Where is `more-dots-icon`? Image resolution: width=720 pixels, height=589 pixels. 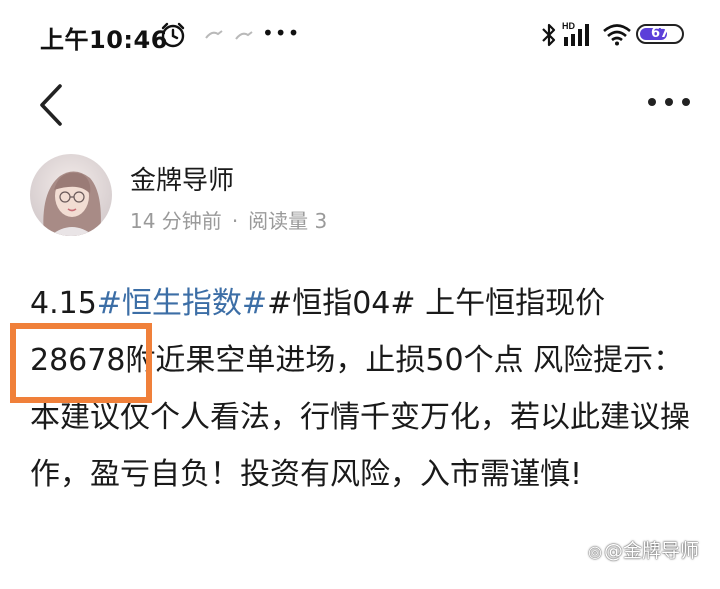 more-dots-icon is located at coordinates (669, 102).